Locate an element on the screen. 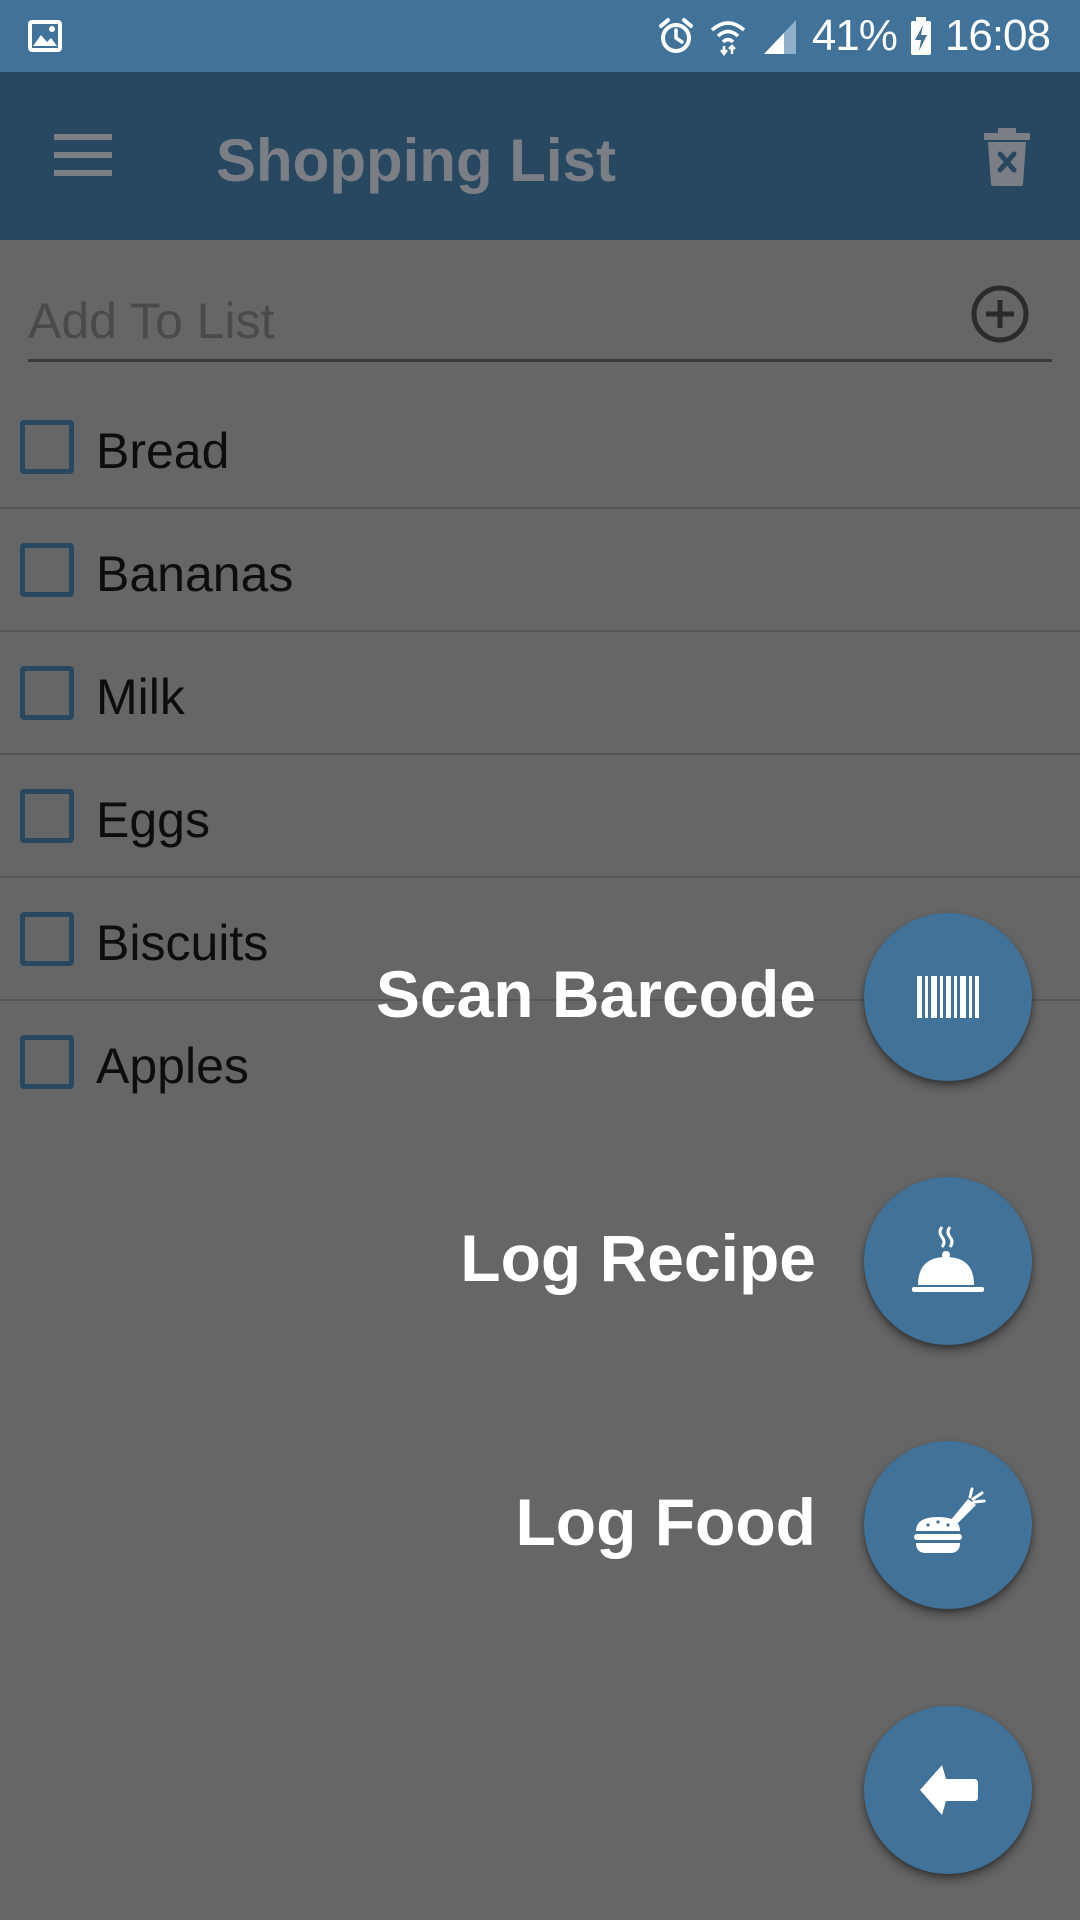  add-to-list-input is located at coordinates (478, 321).